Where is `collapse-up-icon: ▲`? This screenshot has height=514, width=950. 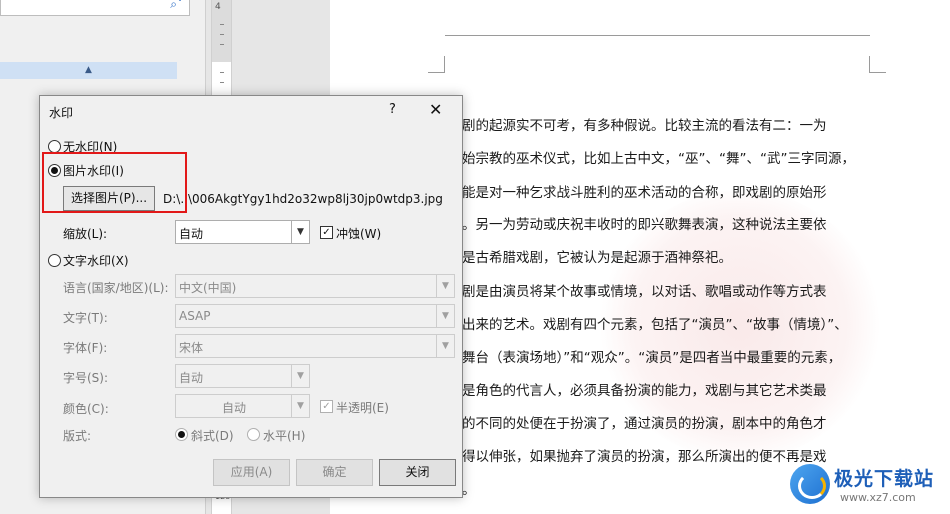
collapse-up-icon: ▲ is located at coordinates (88, 70).